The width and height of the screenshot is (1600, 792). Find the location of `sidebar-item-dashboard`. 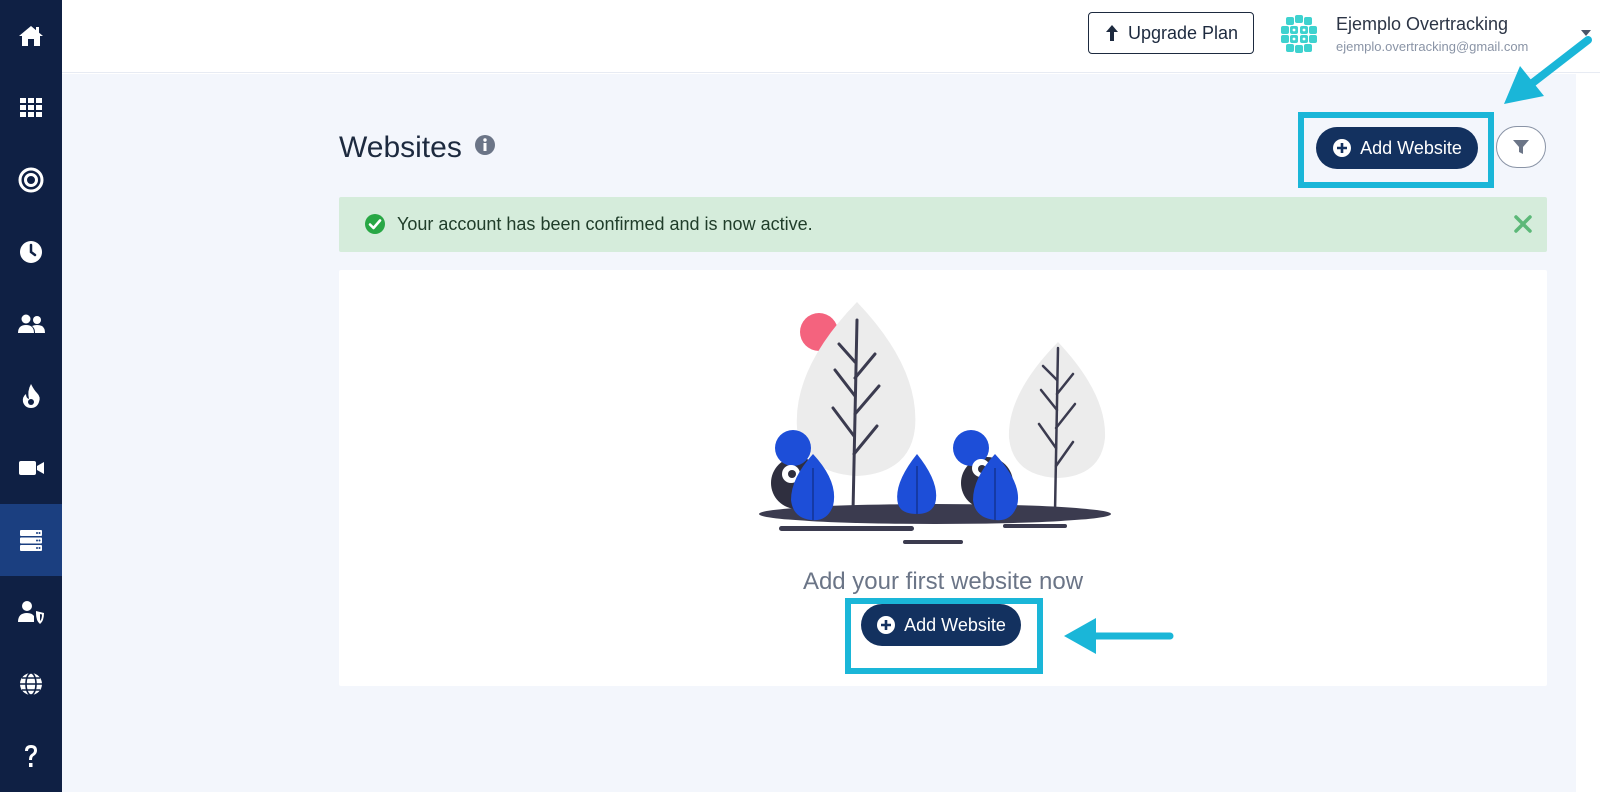

sidebar-item-dashboard is located at coordinates (31, 108).